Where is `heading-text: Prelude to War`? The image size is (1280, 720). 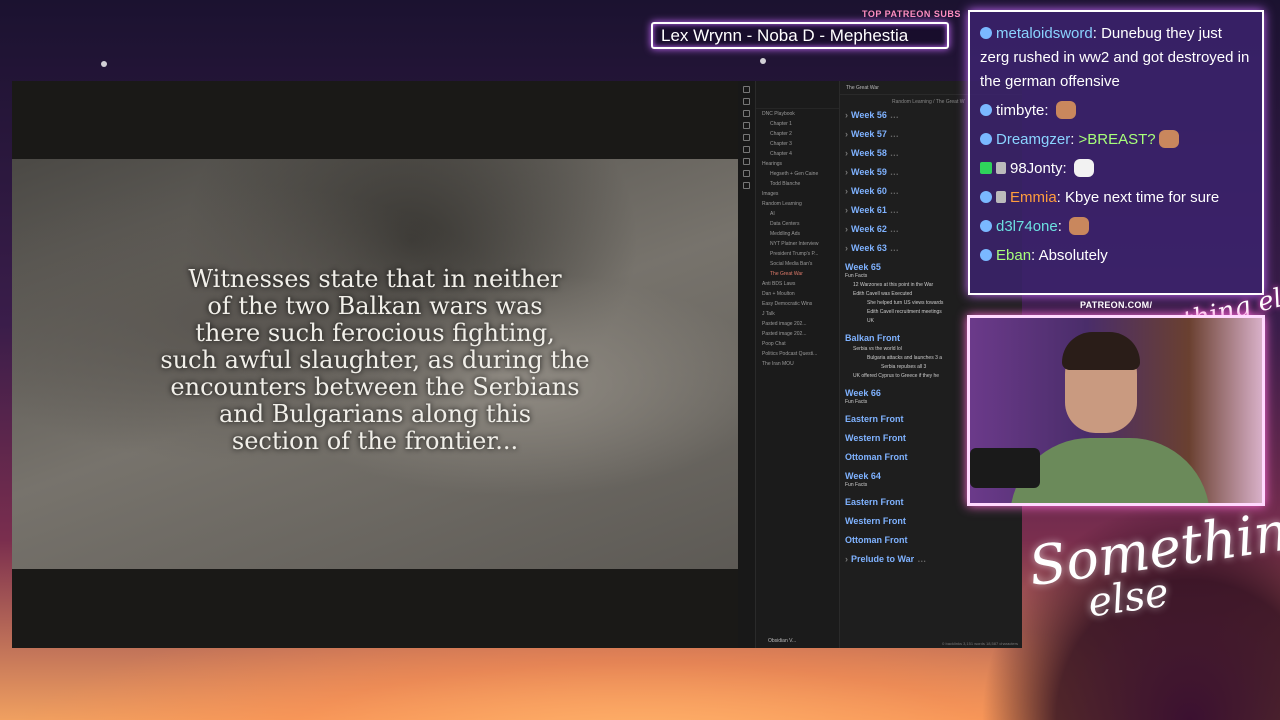 heading-text: Prelude to War is located at coordinates (883, 559).